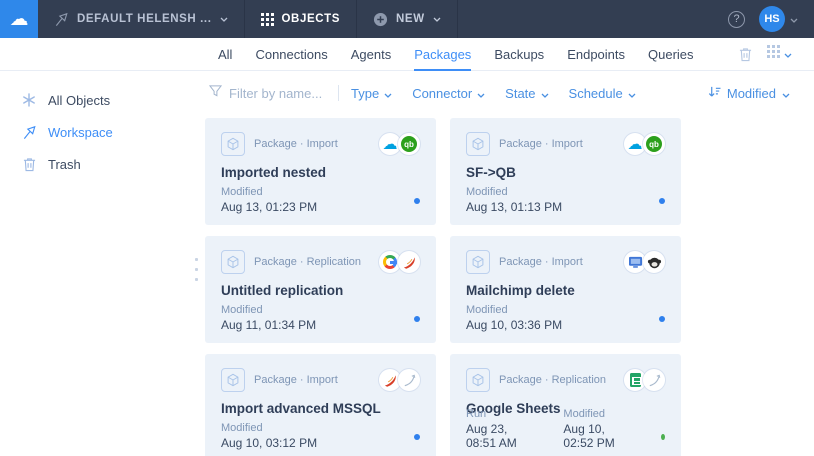  Describe the element at coordinates (281, 93) in the screenshot. I see `filter-by-name-input` at that location.